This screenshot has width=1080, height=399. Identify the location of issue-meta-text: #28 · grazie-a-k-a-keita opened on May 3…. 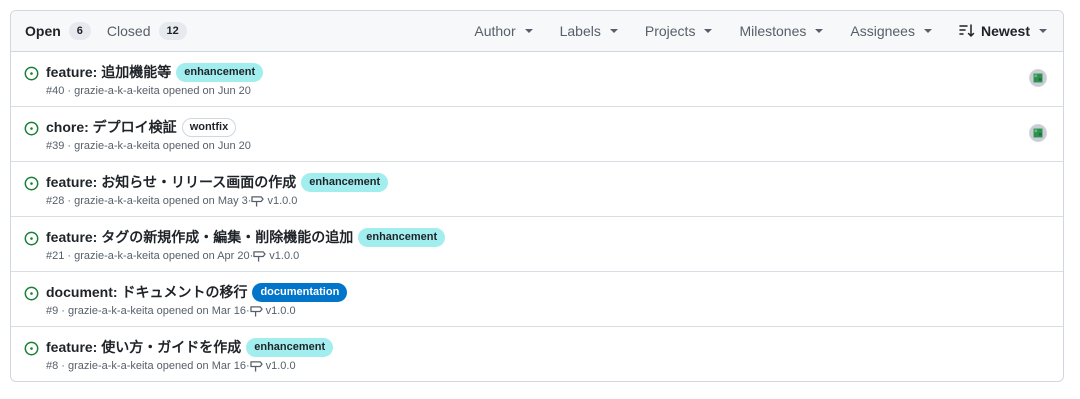
(149, 201).